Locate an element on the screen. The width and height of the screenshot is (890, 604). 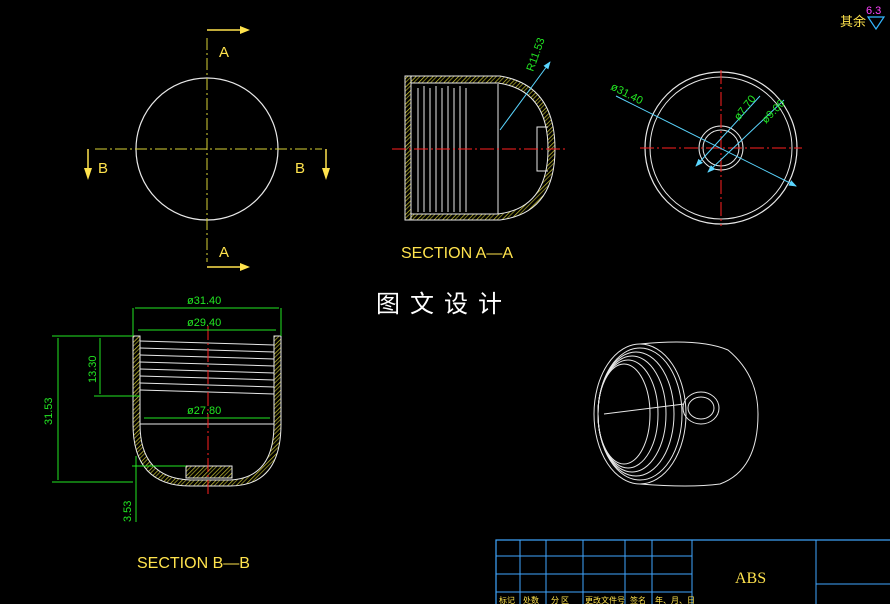
title-block-header-4: 签名 is located at coordinates (638, 599).